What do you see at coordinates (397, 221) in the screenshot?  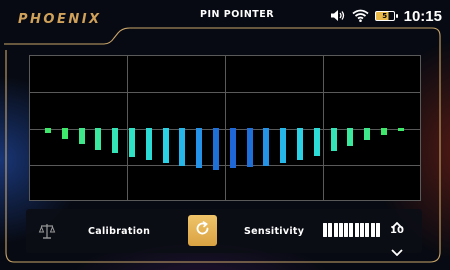 I see `chevron-up-icon` at bounding box center [397, 221].